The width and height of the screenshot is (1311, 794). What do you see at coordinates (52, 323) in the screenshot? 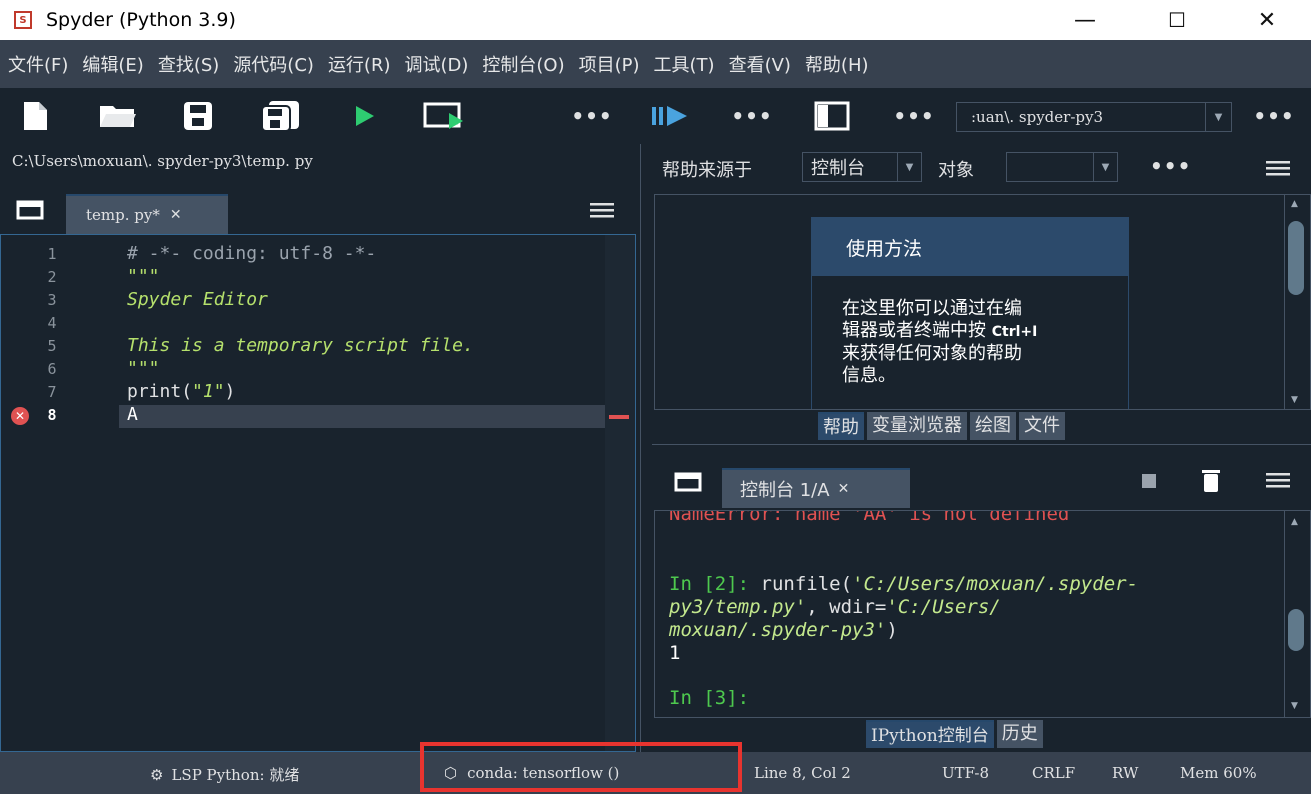
I see `line-number: 4` at bounding box center [52, 323].